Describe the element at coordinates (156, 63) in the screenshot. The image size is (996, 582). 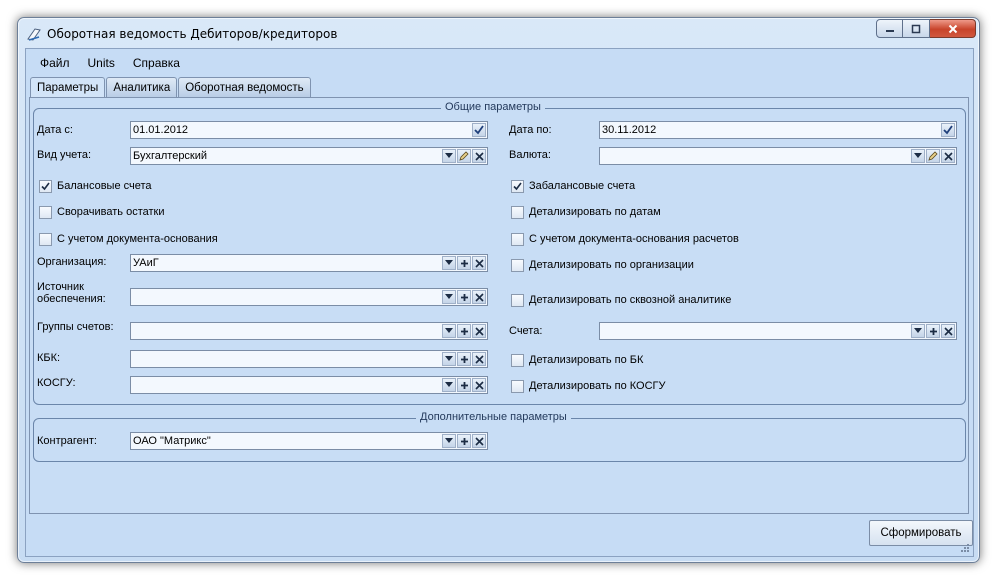
I see `menu-help: Справка` at that location.